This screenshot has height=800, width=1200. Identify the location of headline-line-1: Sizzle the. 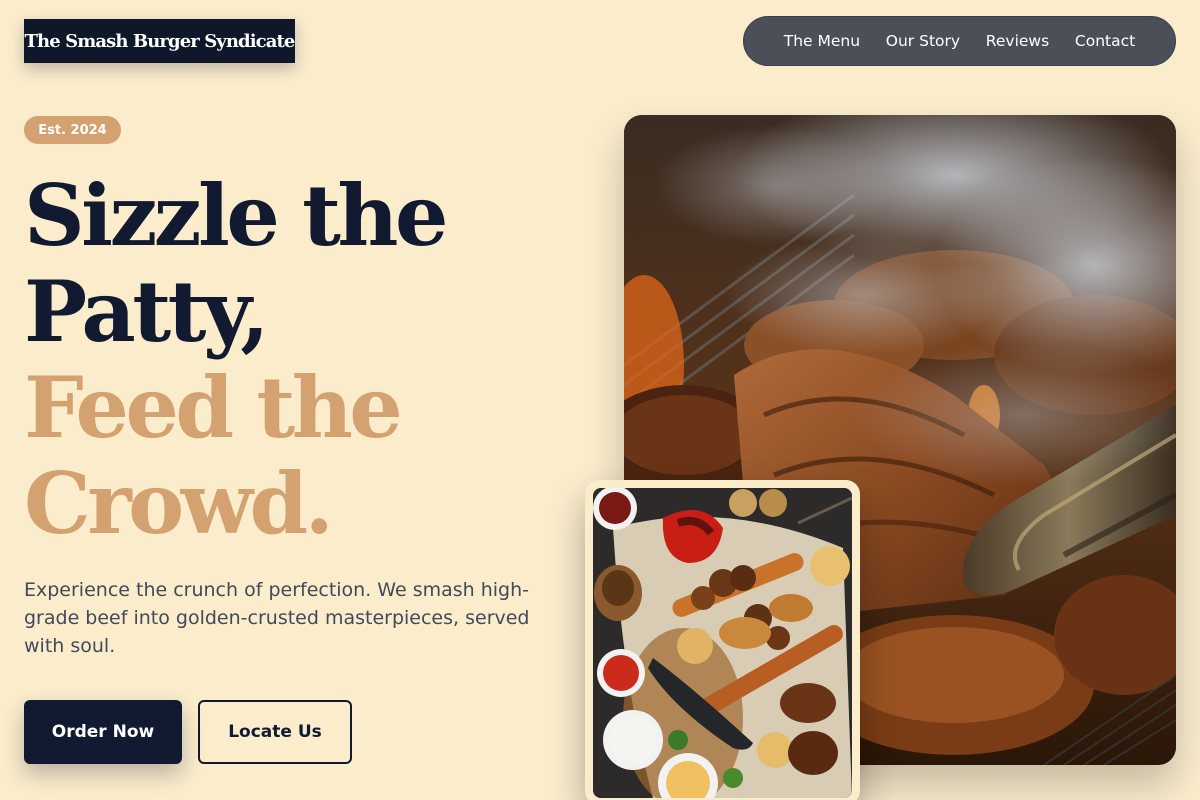
(236, 215).